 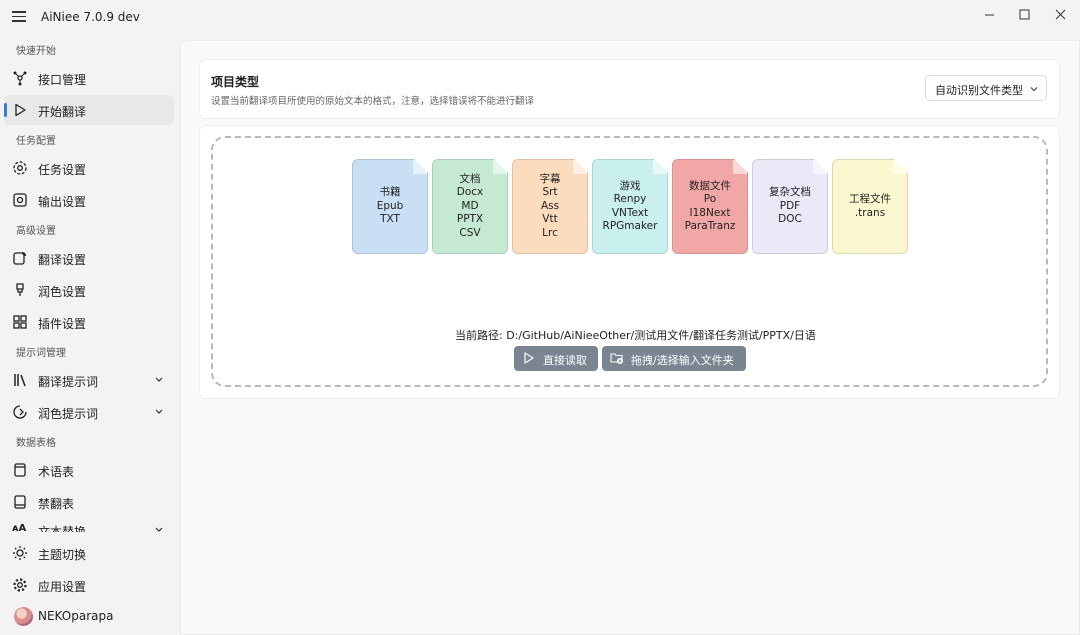 What do you see at coordinates (89, 290) in the screenshot?
I see `sidebar-item-polish-settings: 润色设置` at bounding box center [89, 290].